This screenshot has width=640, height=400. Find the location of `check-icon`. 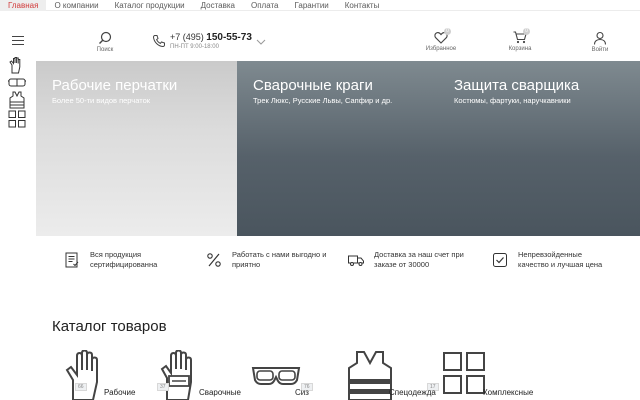

check-icon is located at coordinates (500, 260).